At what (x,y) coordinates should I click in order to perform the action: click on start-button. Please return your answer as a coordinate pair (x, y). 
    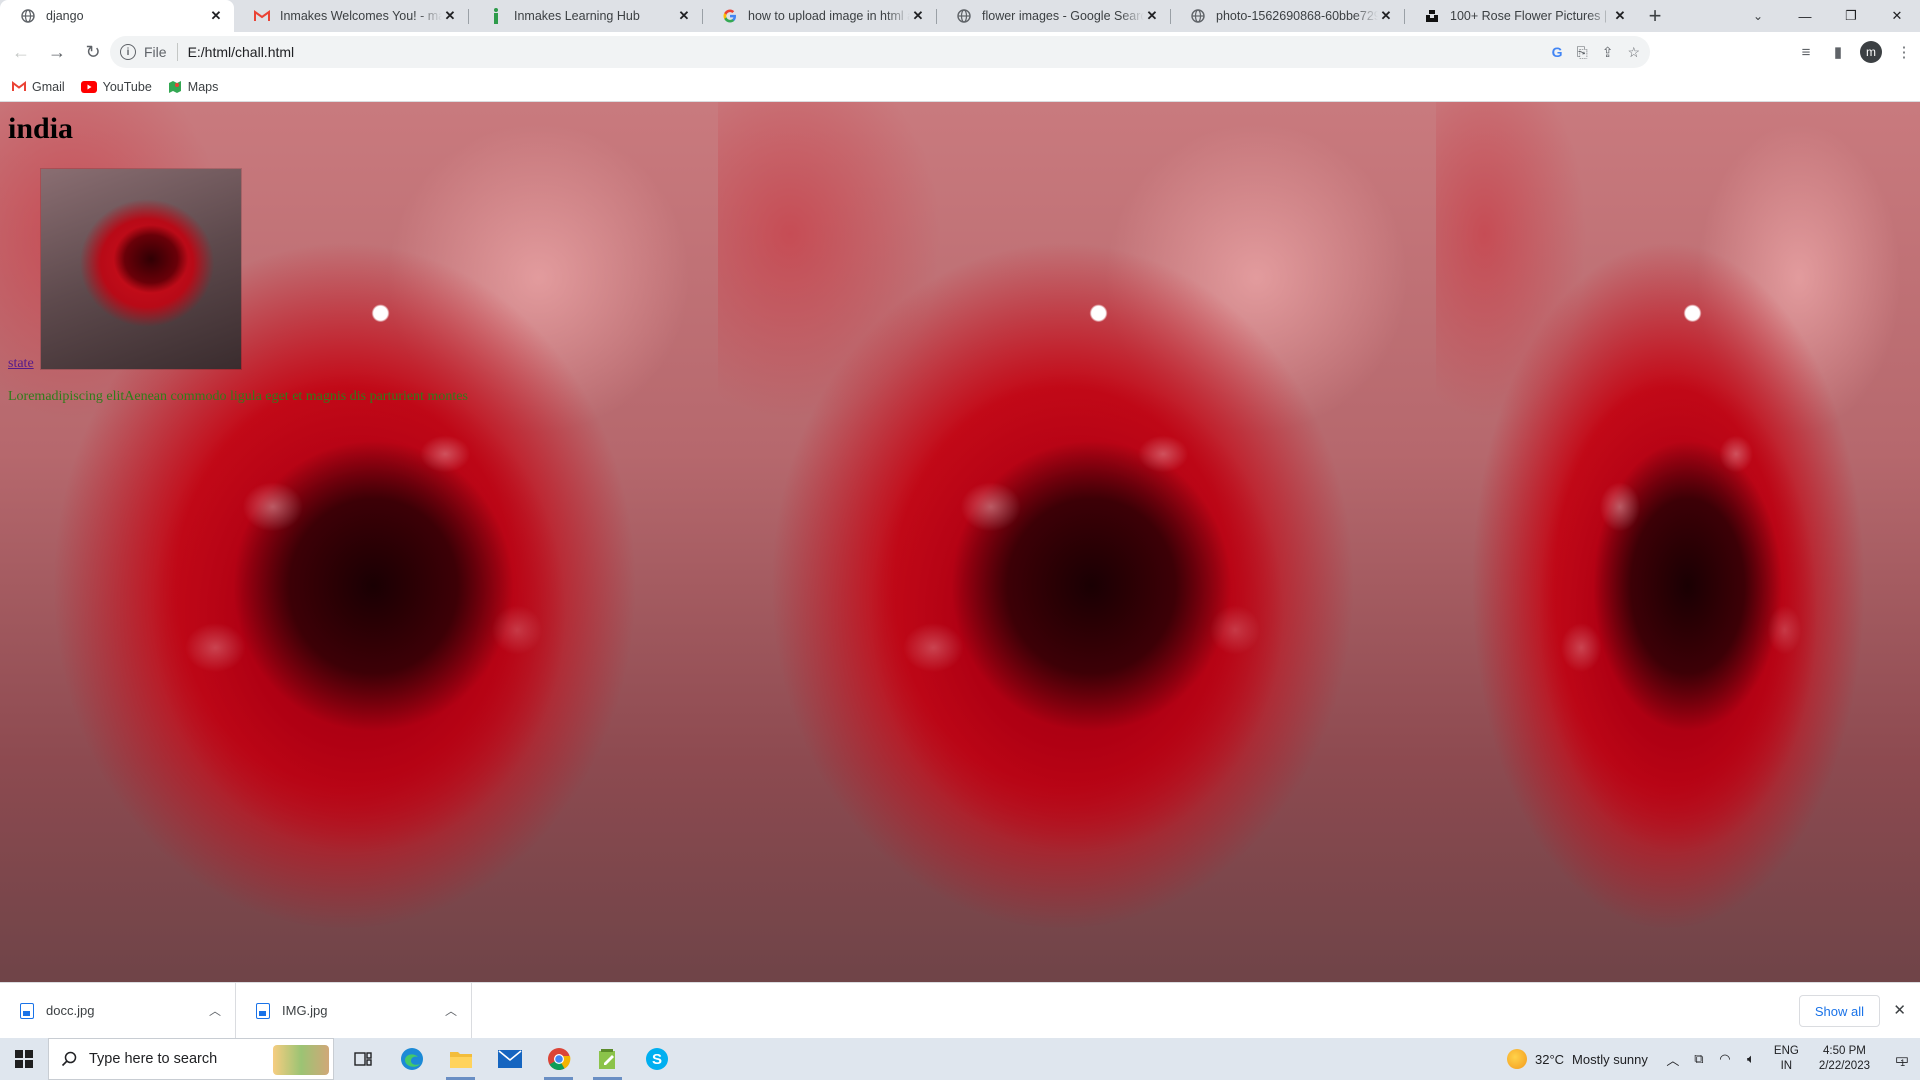
    Looking at the image, I should click on (24, 1059).